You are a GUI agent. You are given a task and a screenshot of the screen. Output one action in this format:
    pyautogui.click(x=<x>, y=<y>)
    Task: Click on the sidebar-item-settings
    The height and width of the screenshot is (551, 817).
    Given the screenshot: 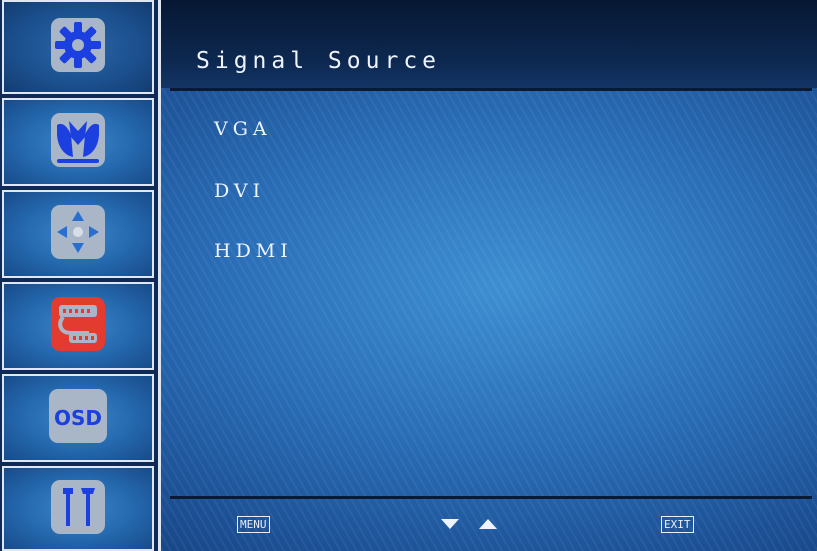 What is the action you would take?
    pyautogui.click(x=78, y=47)
    